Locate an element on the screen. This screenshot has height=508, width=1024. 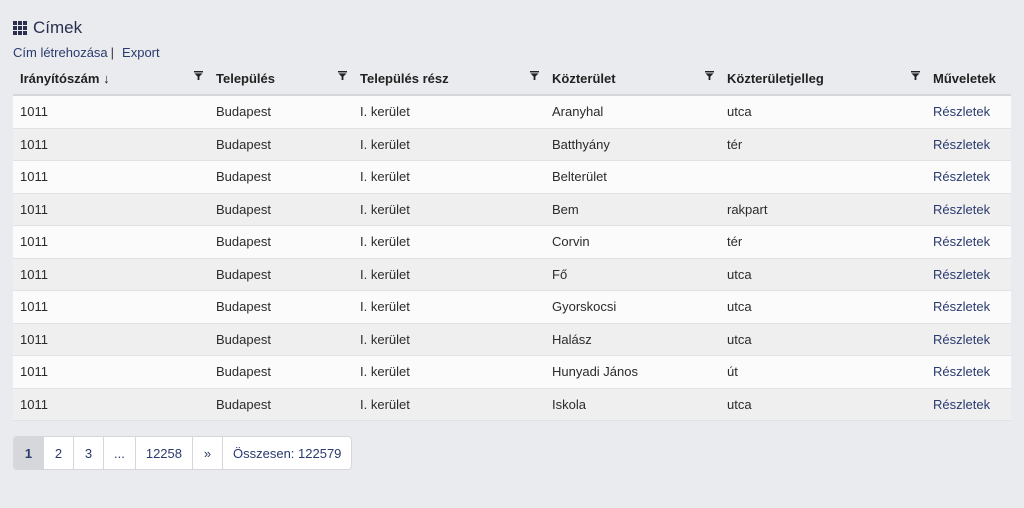
page-title: Címek is located at coordinates (47, 28).